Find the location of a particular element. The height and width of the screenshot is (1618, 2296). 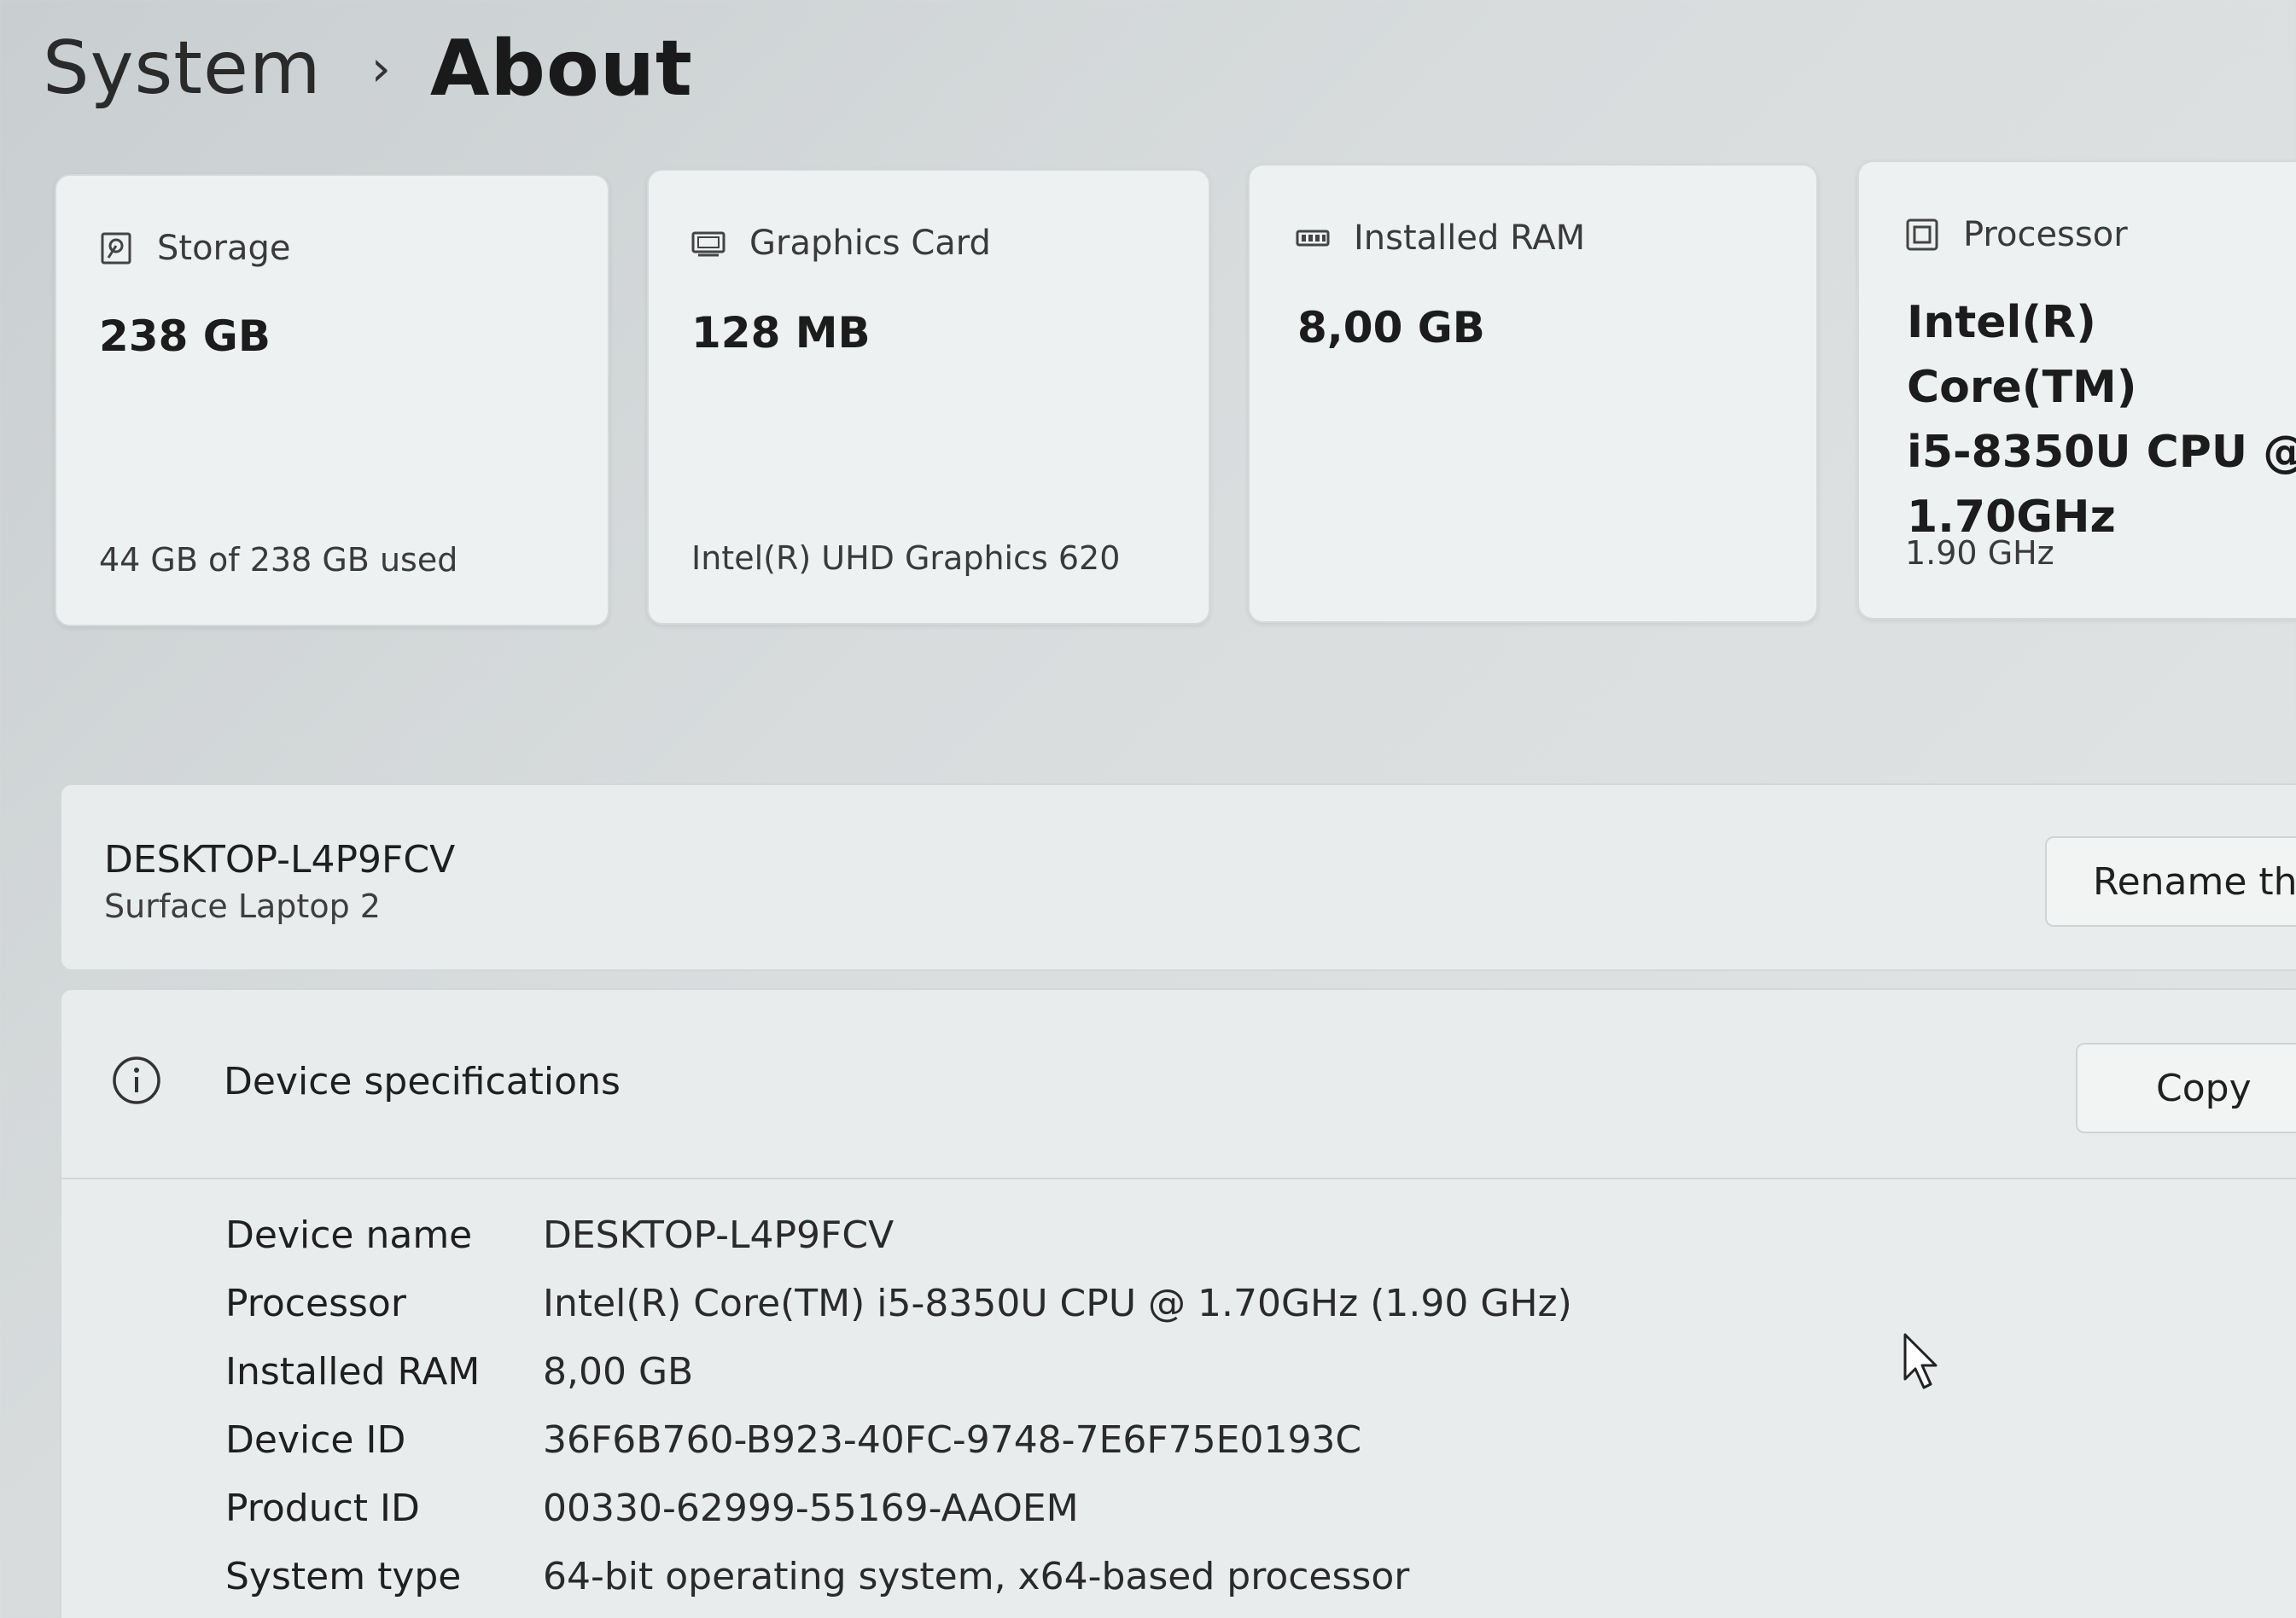

device-specifications-header: Device specifications Copy is located at coordinates (1179, 1084).